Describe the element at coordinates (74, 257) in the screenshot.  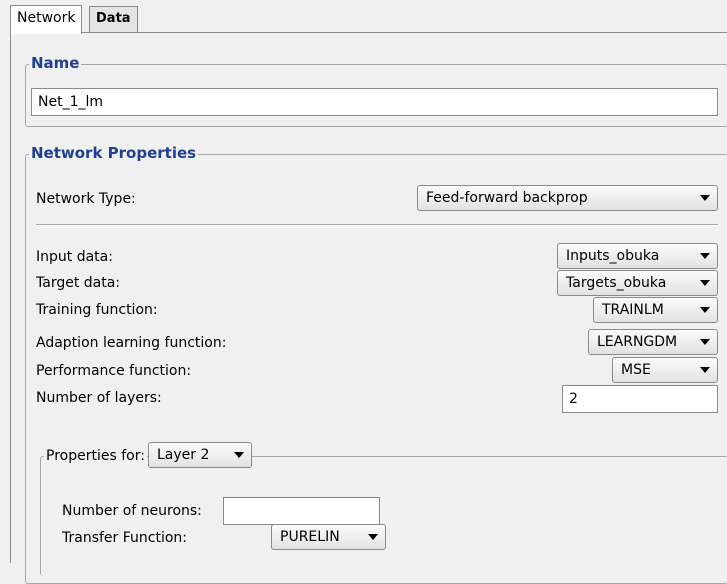
I see `input-data-label: Input data:` at that location.